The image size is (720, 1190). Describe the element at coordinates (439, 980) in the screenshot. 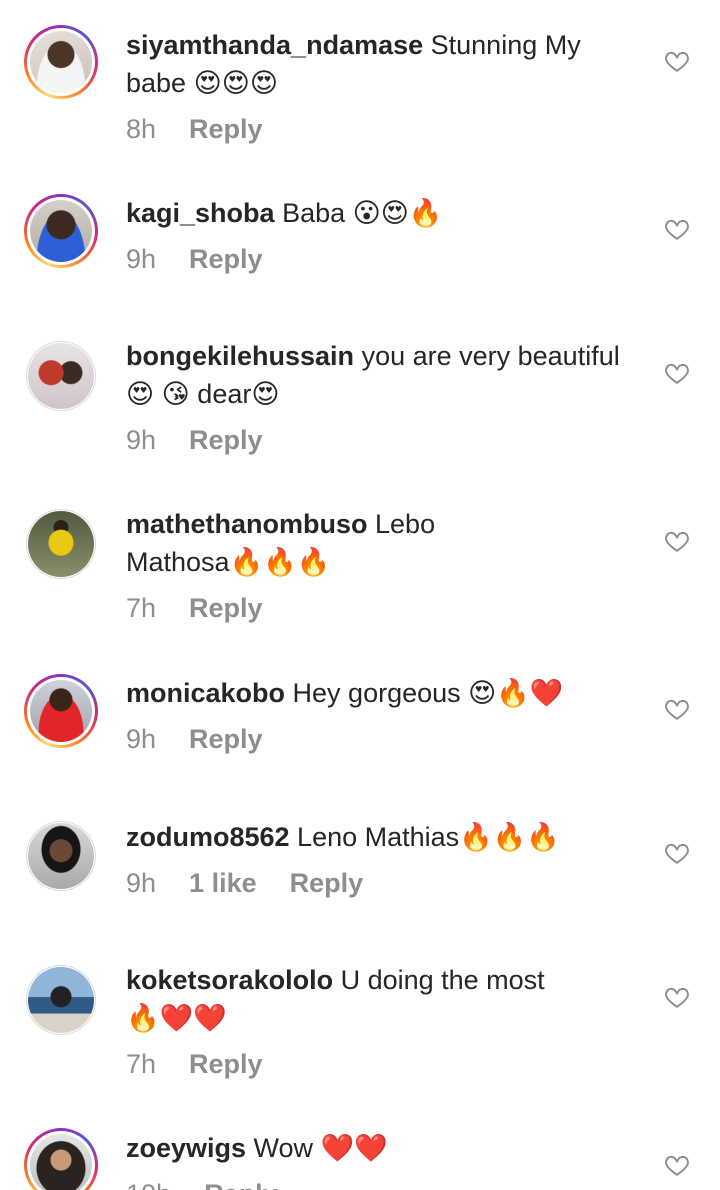

I see `comment-line-1: U doing the most` at that location.